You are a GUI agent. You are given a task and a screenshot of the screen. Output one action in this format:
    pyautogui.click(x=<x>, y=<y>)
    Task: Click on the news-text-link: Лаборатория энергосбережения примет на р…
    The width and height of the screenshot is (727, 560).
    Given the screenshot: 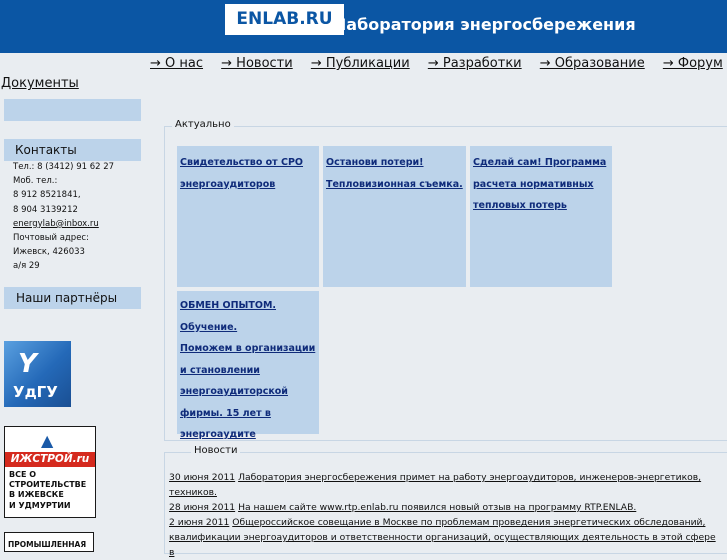 What is the action you would take?
    pyautogui.click(x=469, y=477)
    